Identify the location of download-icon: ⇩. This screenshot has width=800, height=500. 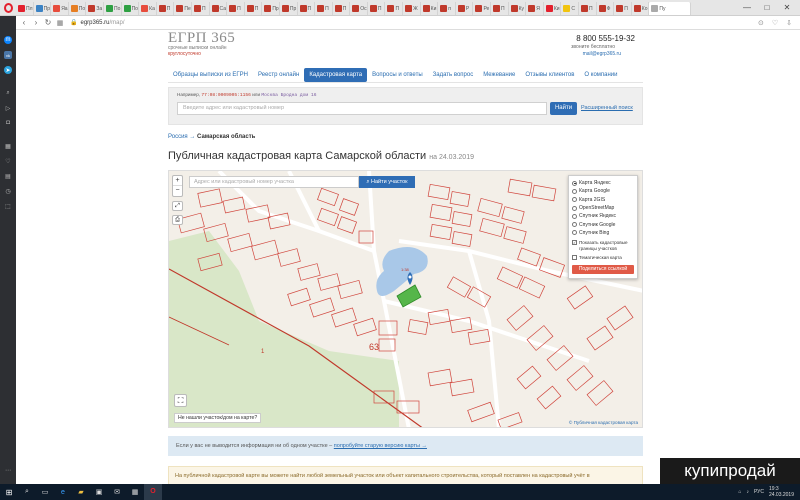
(789, 23).